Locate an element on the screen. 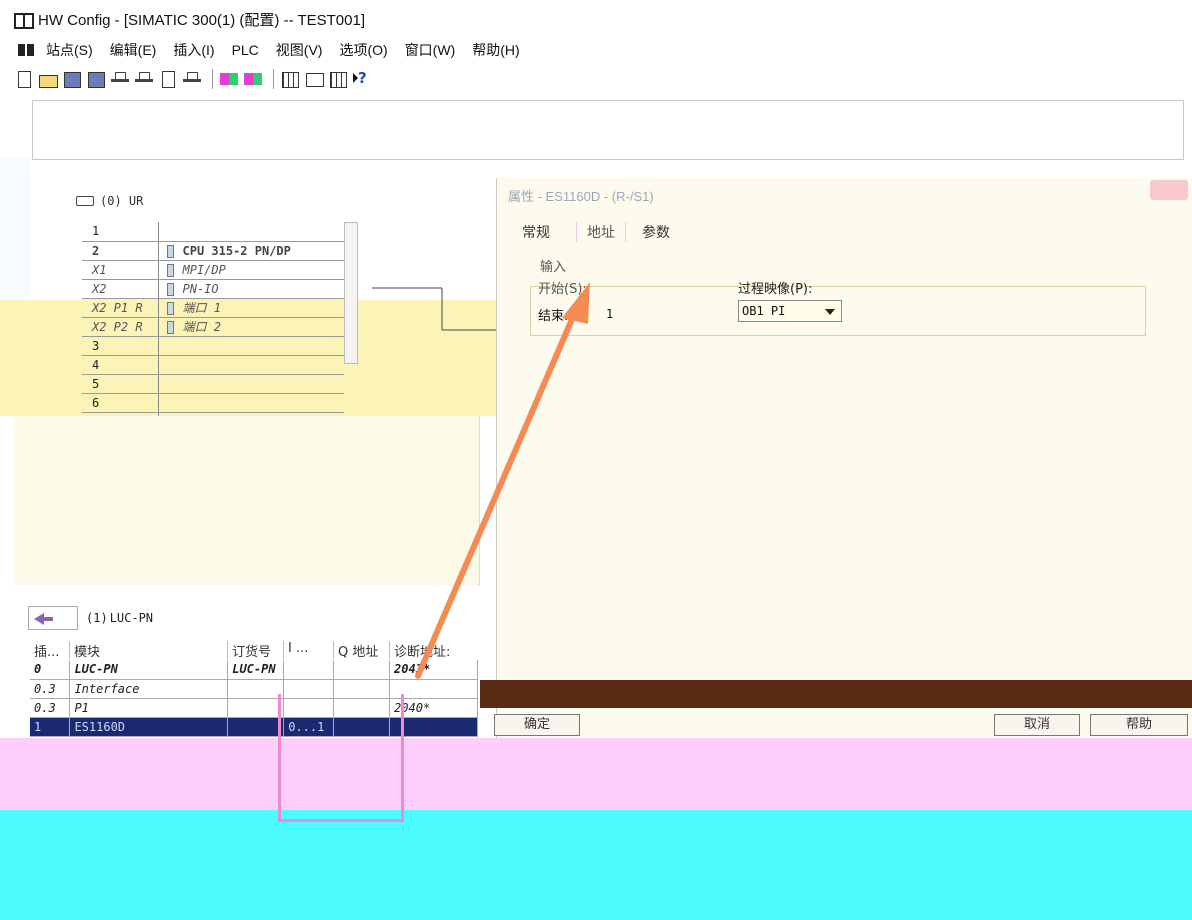  help-button: 帮助 is located at coordinates (1139, 725).